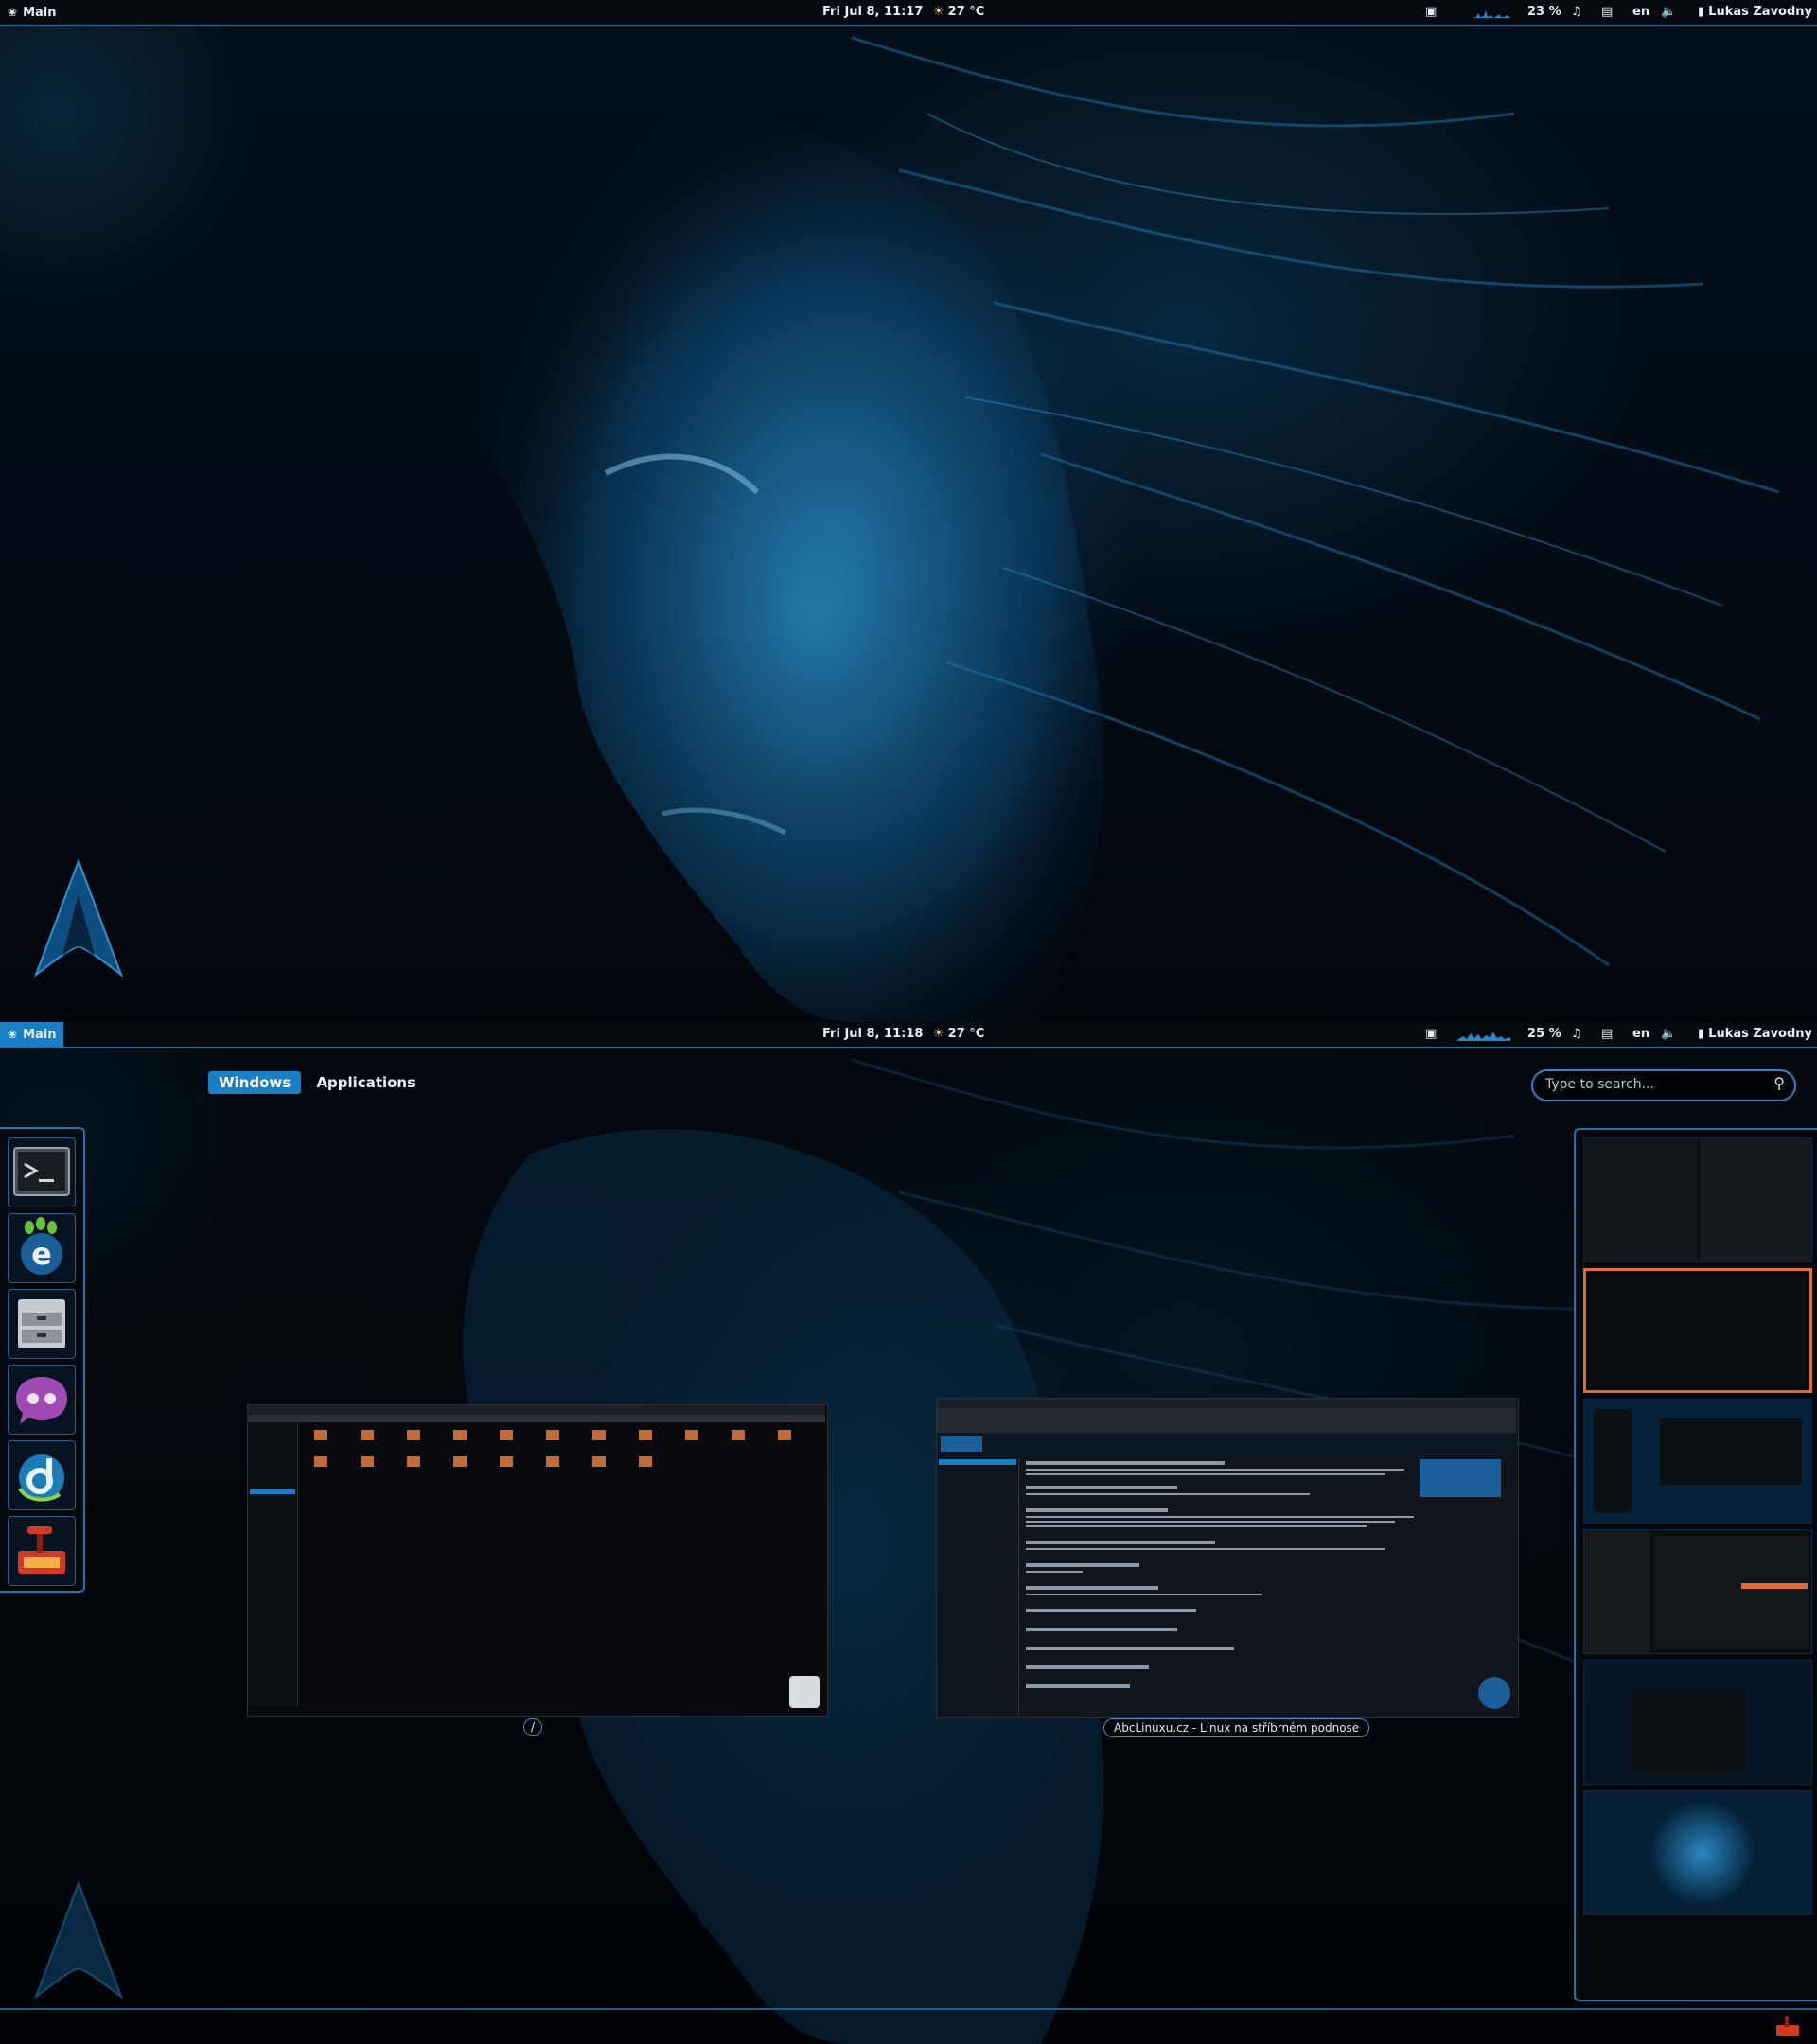  I want to click on places-sidebar, so click(273, 1564).